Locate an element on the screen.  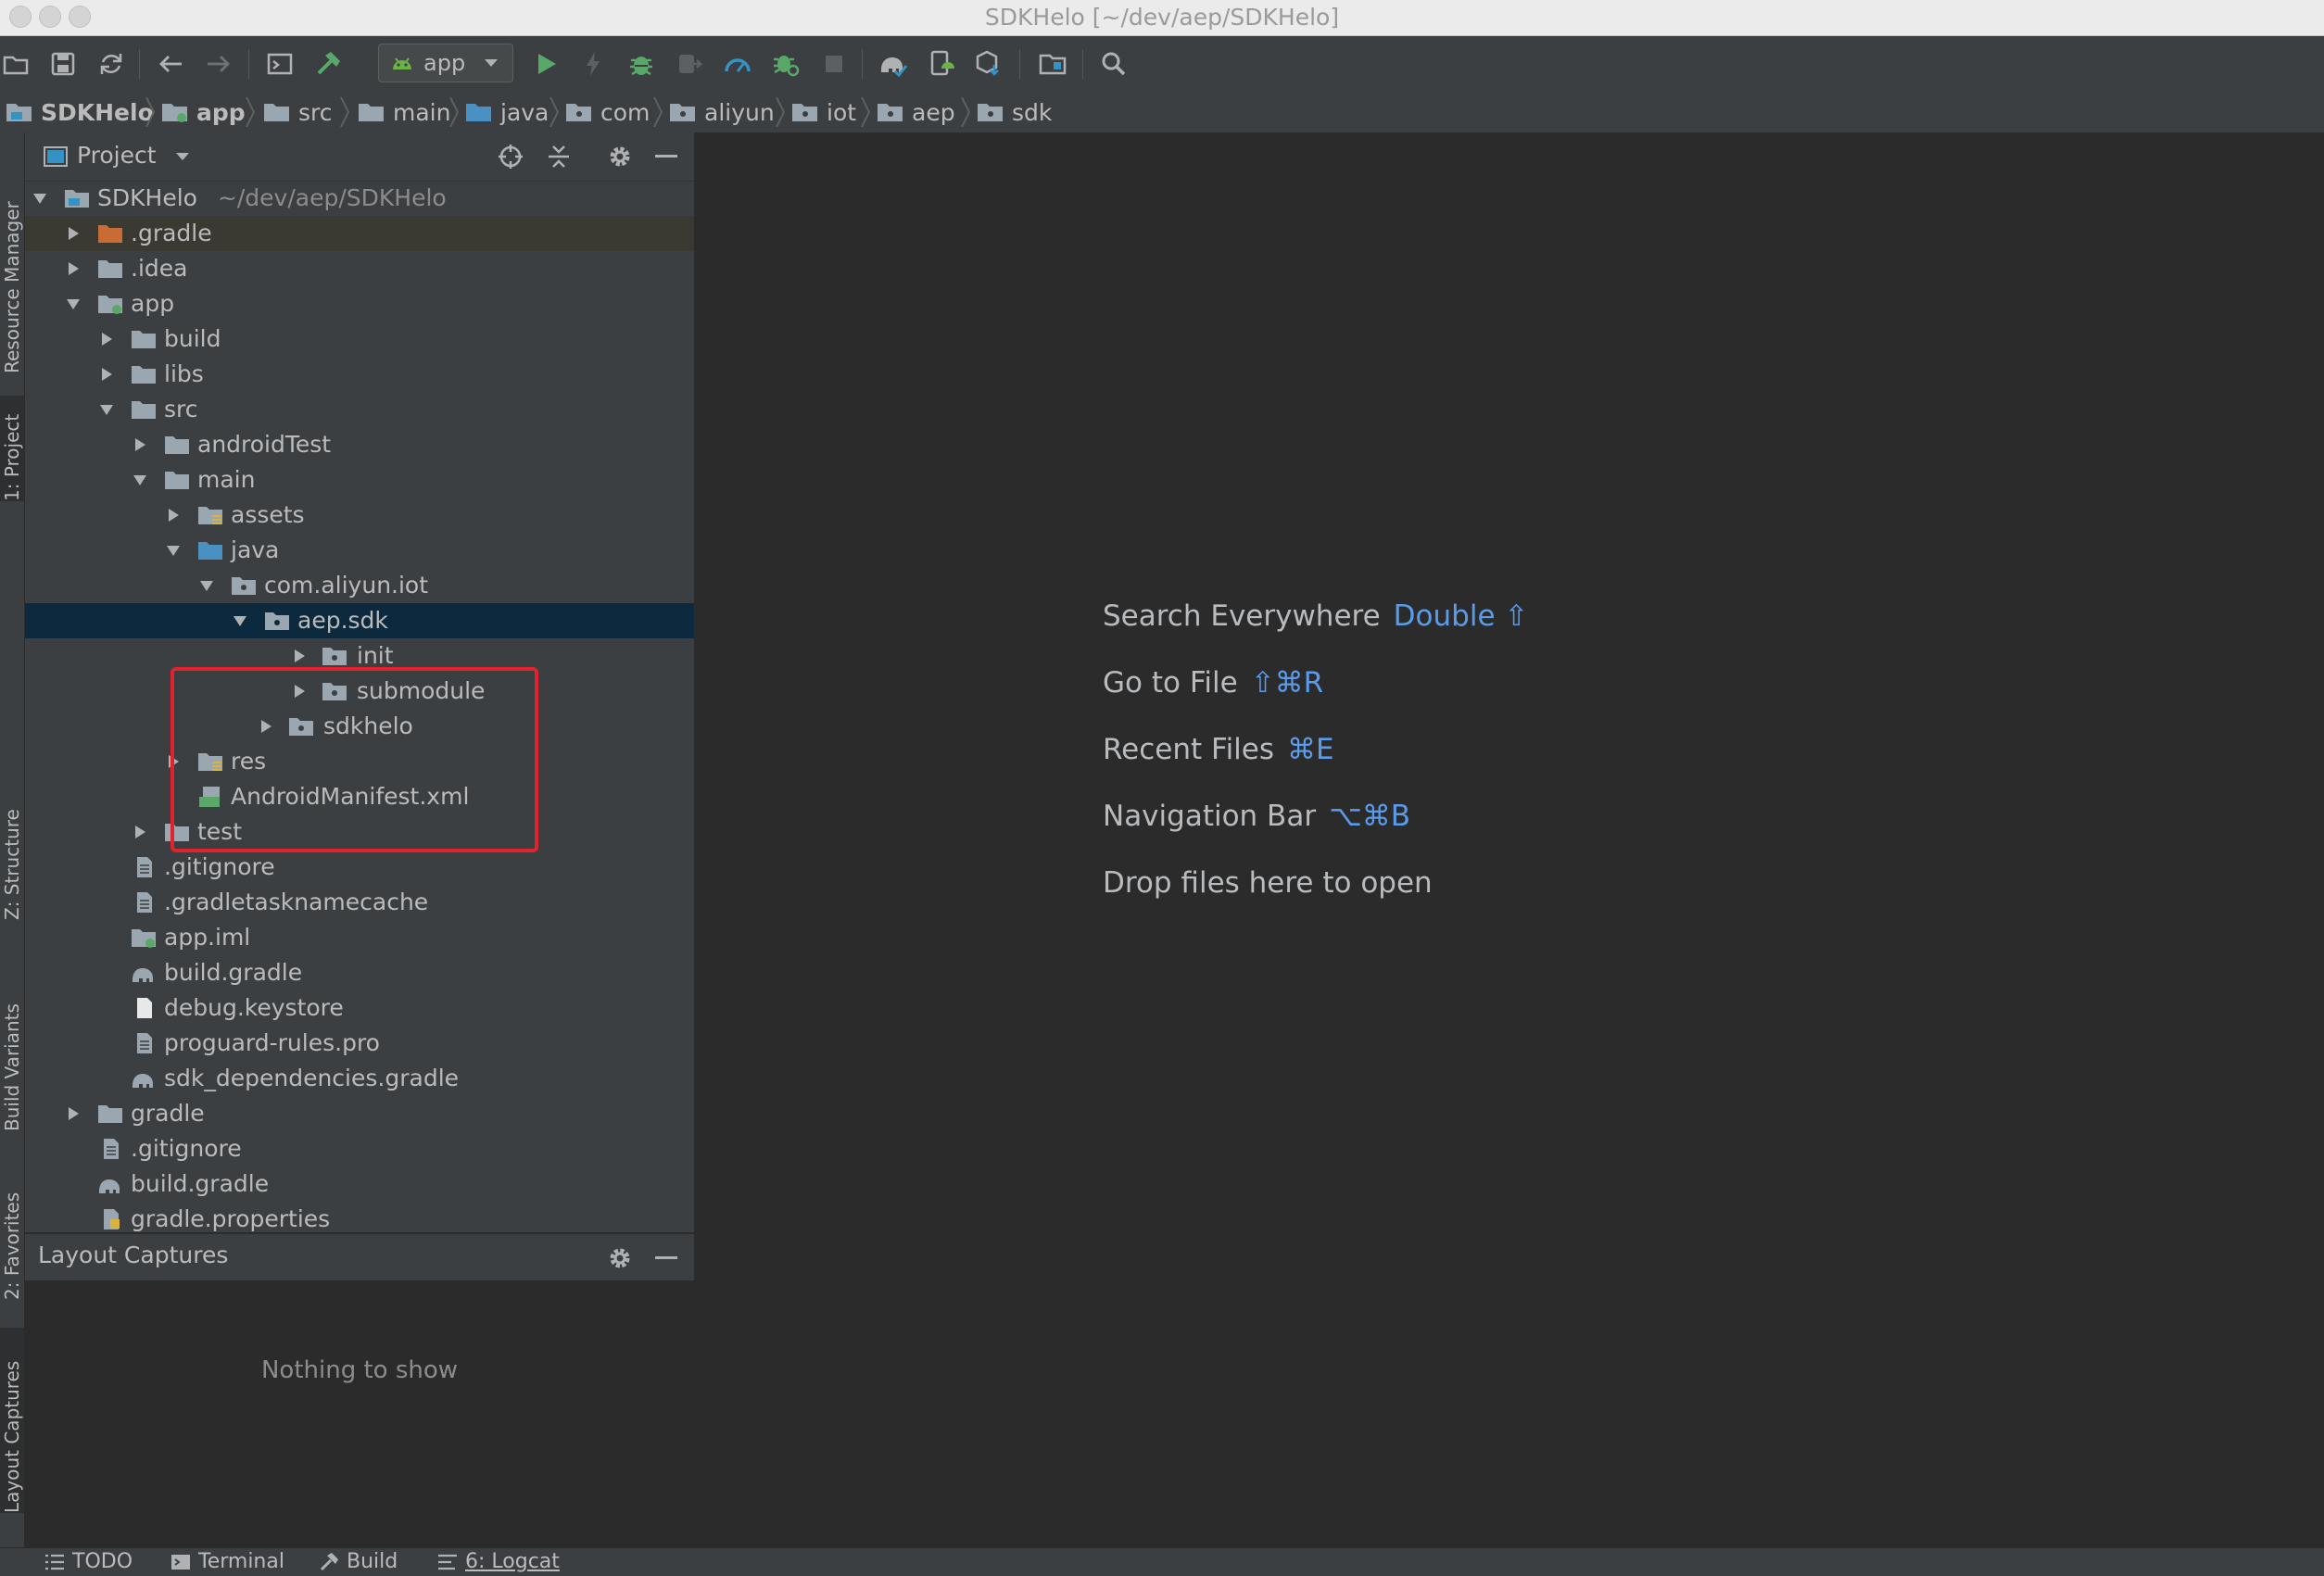
tree-item-gradletasknamecache: .gradletasknamecache is located at coordinates (359, 902).